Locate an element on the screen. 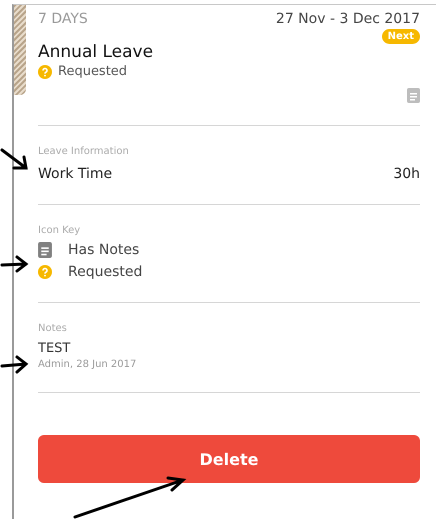 The height and width of the screenshot is (519, 436). section-heading: Leave Information is located at coordinates (84, 151).